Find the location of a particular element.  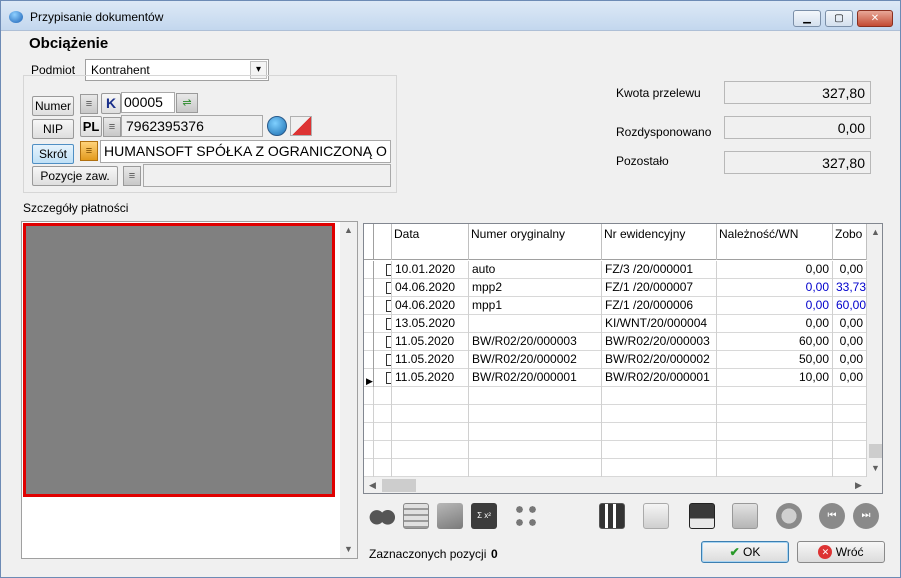

page-title: Obciążenie is located at coordinates (69, 43).